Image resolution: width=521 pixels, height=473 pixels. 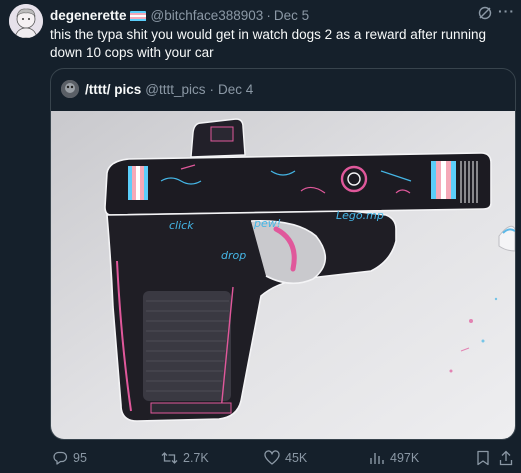 What do you see at coordinates (272, 457) in the screenshot?
I see `like-icon` at bounding box center [272, 457].